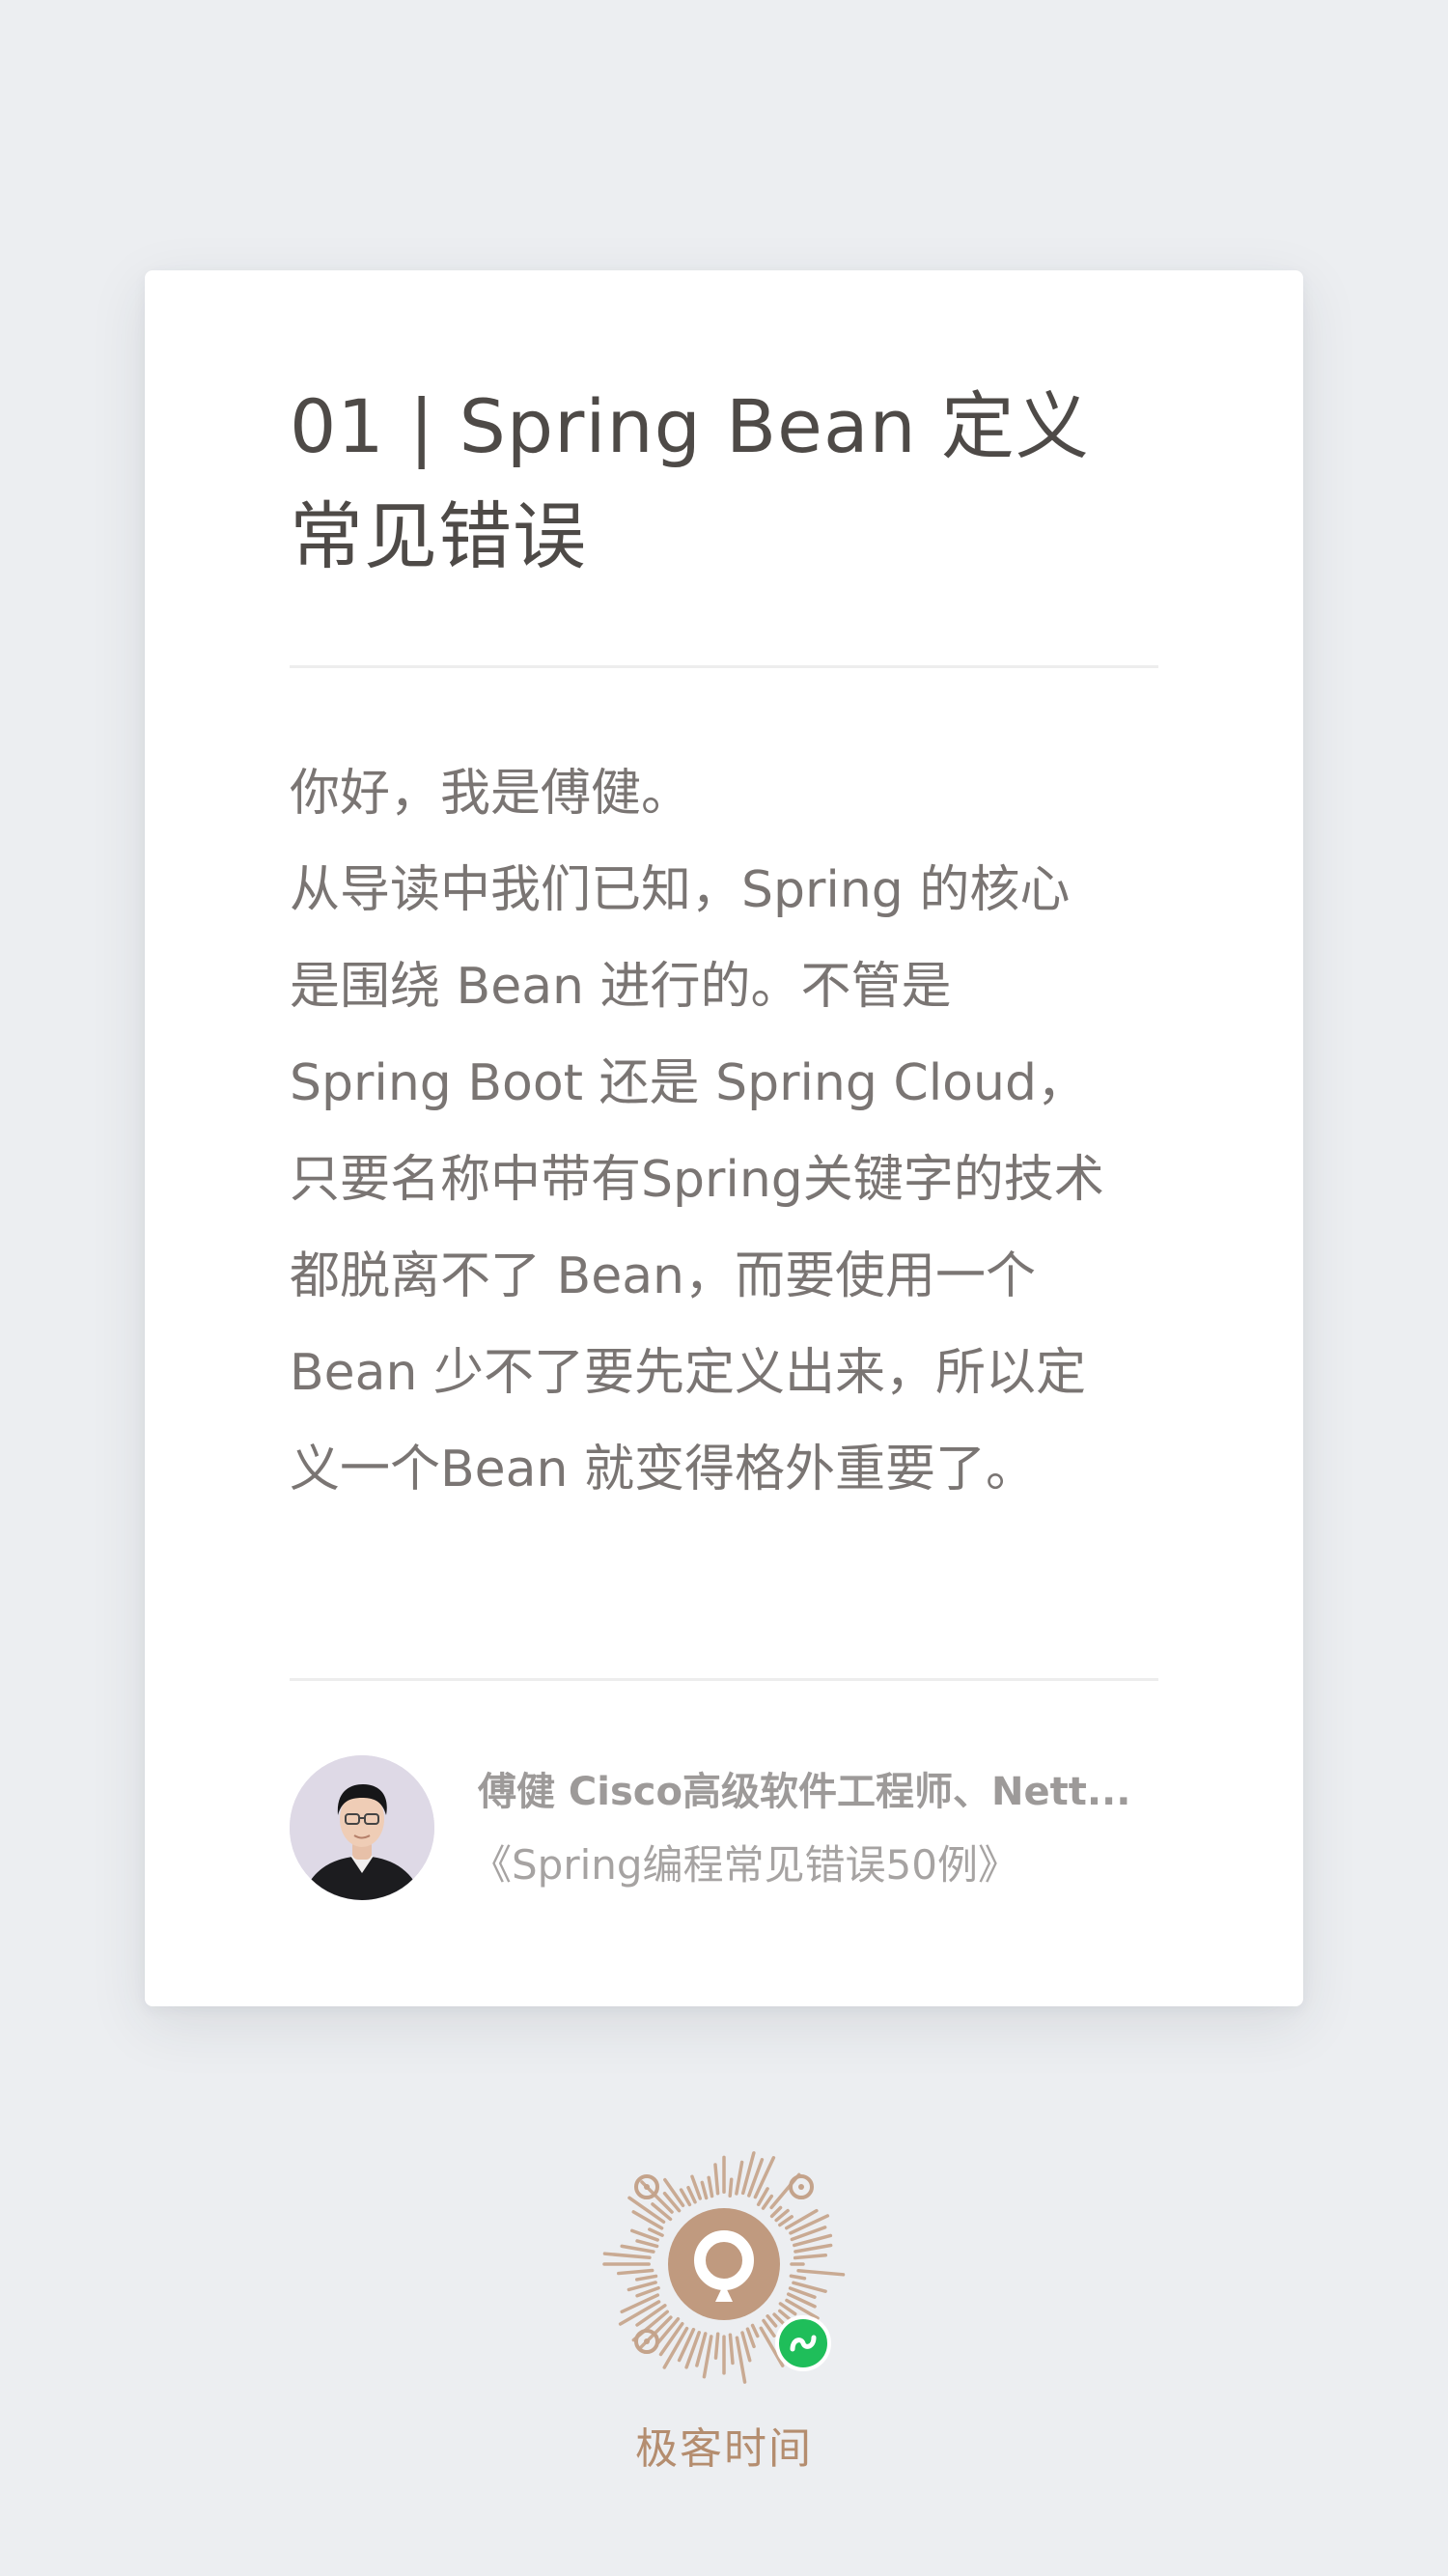 This screenshot has height=2576, width=1448. Describe the element at coordinates (724, 1680) in the screenshot. I see `footer-divider` at that location.